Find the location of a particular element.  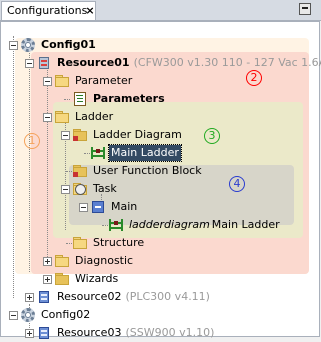

tree-item-label: Wizards is located at coordinates (97, 278).